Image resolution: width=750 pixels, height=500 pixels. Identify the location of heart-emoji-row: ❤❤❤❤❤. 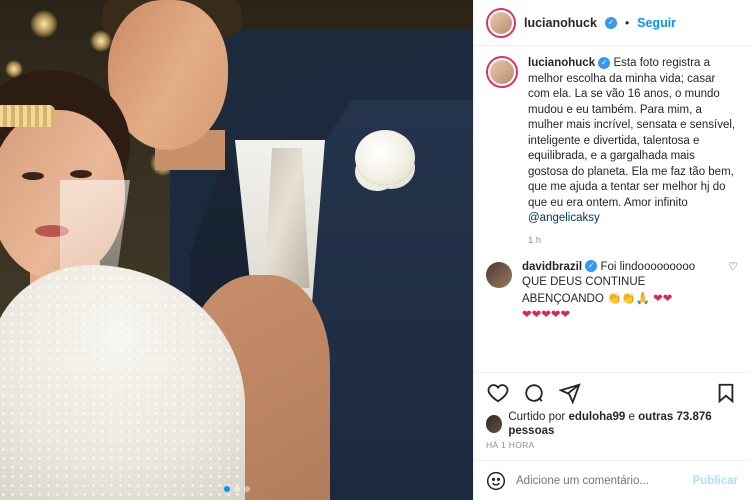
(546, 314).